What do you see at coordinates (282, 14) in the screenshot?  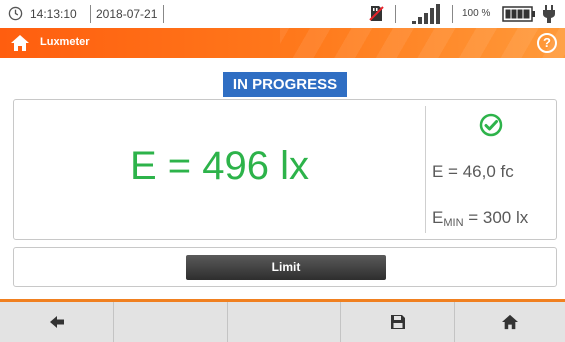 I see `status-bar: 14:13:10 2018-07-21 100 %` at bounding box center [282, 14].